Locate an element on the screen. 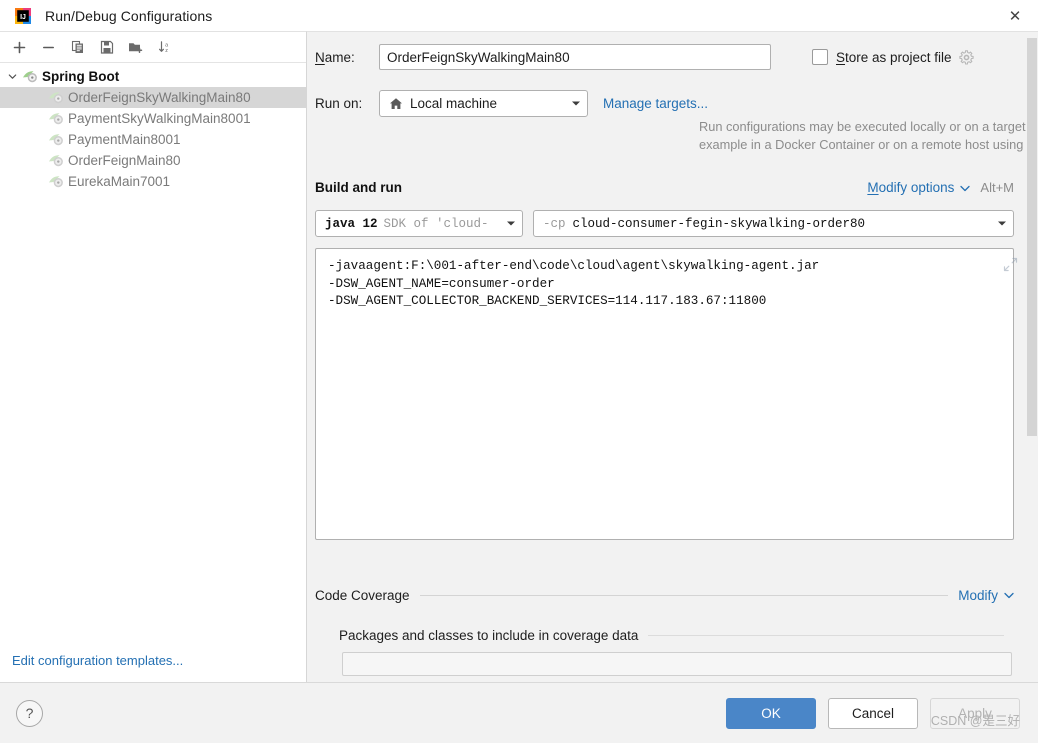 This screenshot has height=743, width=1038. tree-item-paymentmain8001: PaymentMain8001 is located at coordinates (153, 139).